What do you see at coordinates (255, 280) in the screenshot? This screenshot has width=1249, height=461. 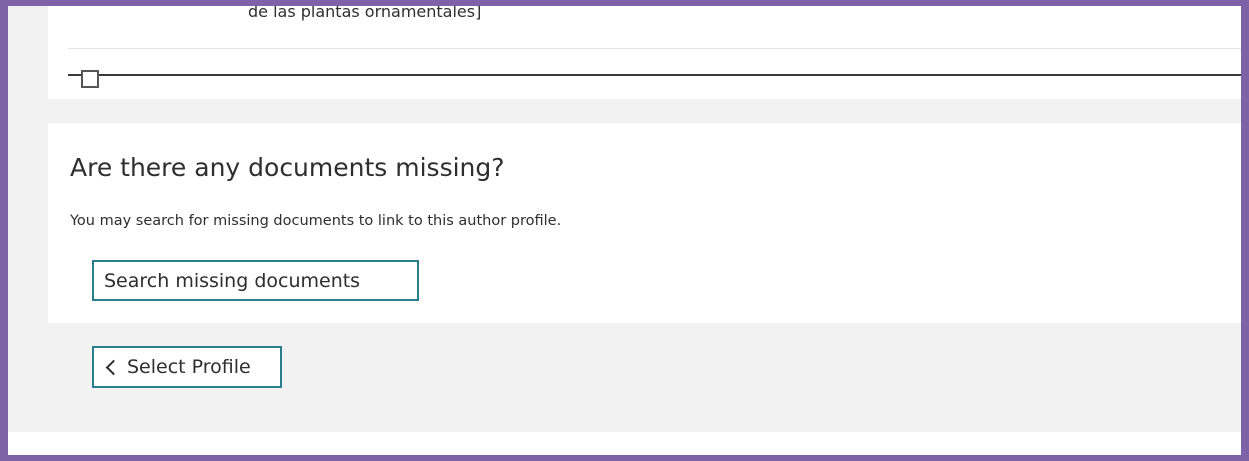 I see `search-missing-documents-button: Search missing documents` at bounding box center [255, 280].